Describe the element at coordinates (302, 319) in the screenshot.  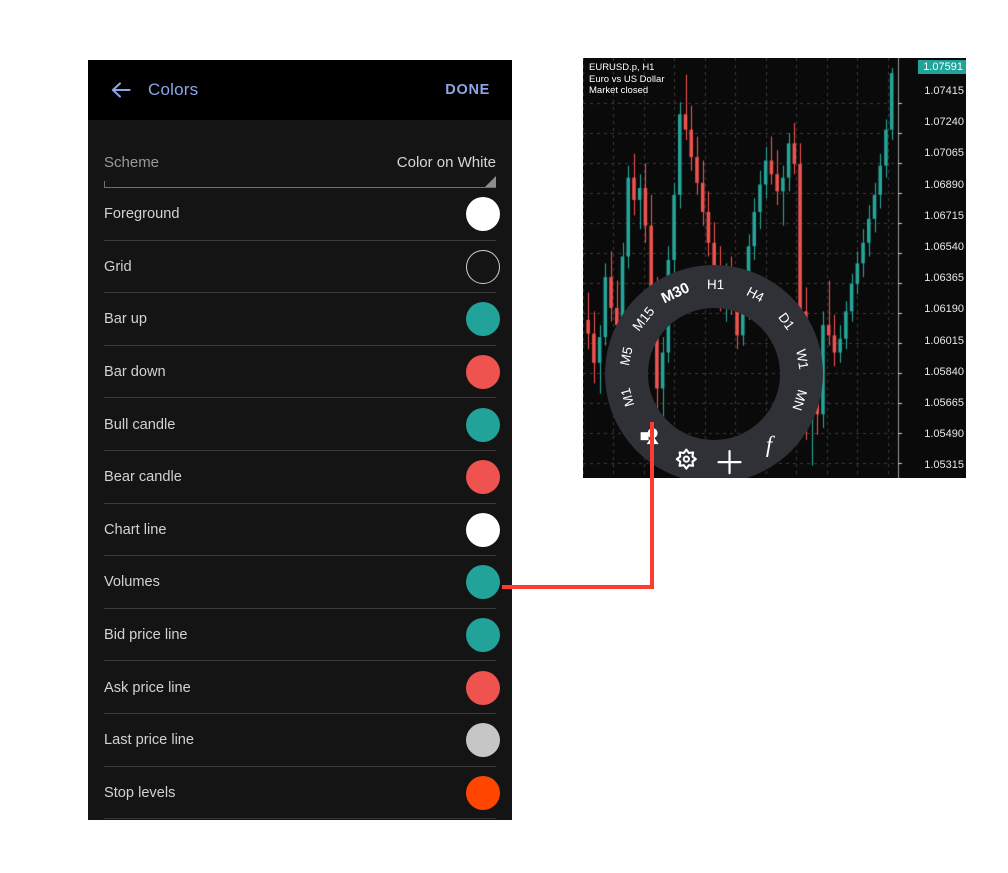
I see `color-row: Bar up` at that location.